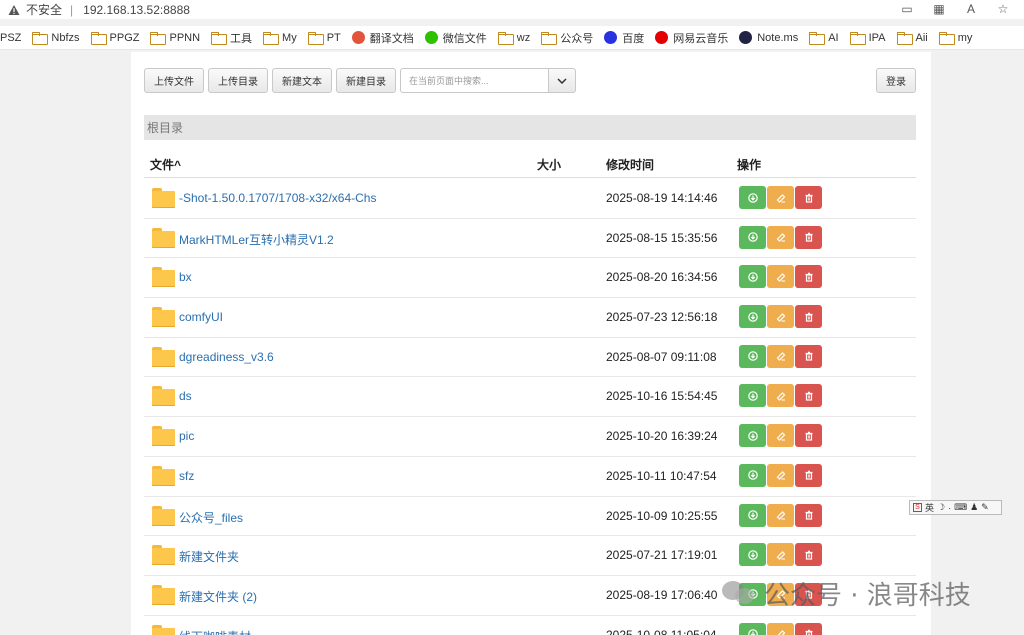  Describe the element at coordinates (985, 507) in the screenshot. I see `wrench-icon: ✎` at that location.